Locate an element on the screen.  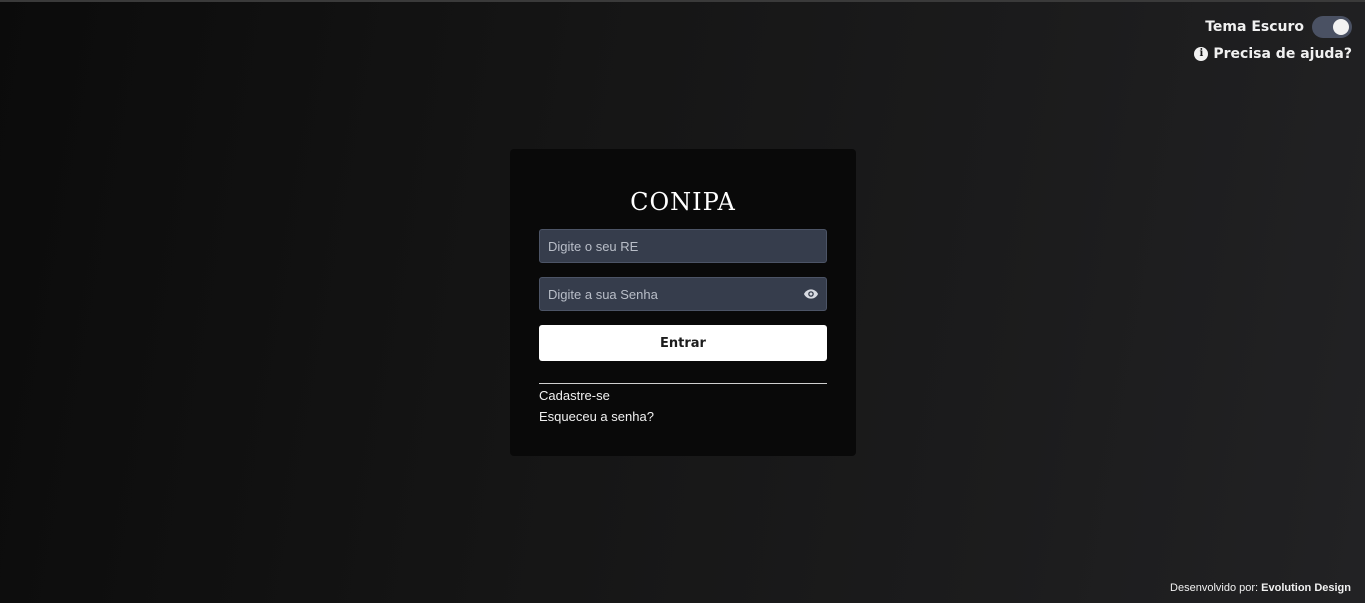
toggle-knob is located at coordinates (1341, 27).